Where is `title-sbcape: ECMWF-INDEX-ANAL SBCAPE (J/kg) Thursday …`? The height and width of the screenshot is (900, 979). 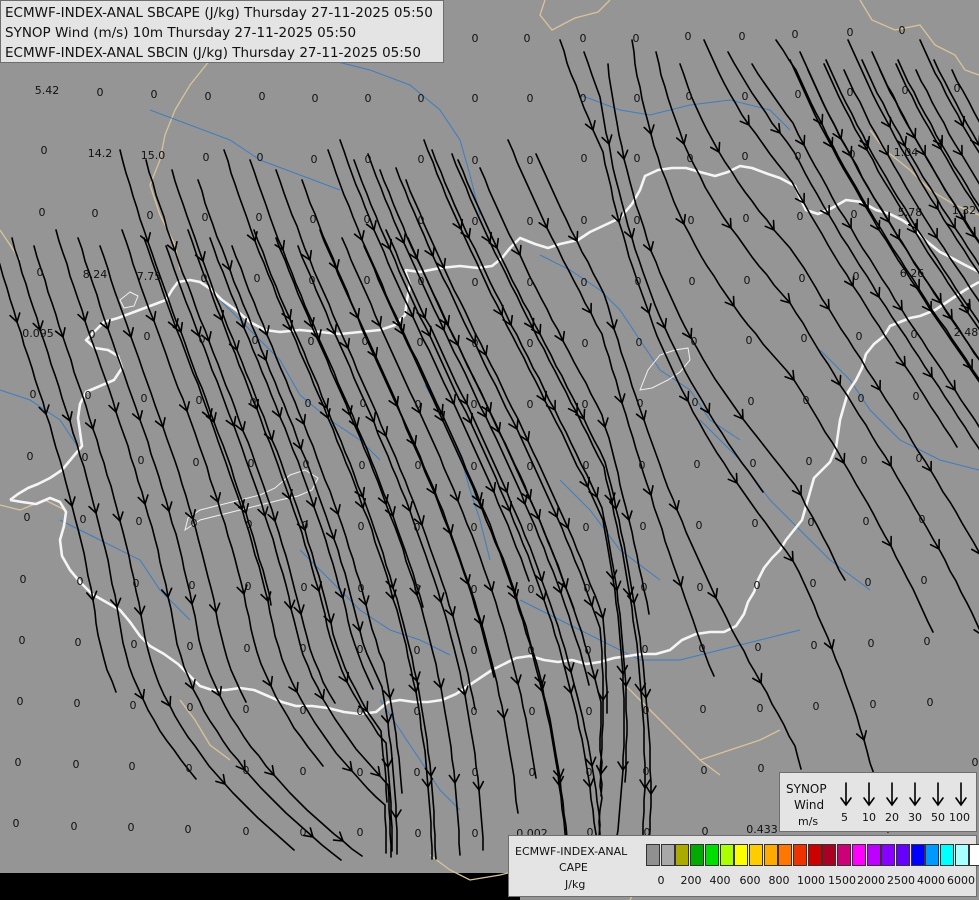
title-sbcape: ECMWF-INDEX-ANAL SBCAPE (J/kg) Thursday … is located at coordinates (219, 13).